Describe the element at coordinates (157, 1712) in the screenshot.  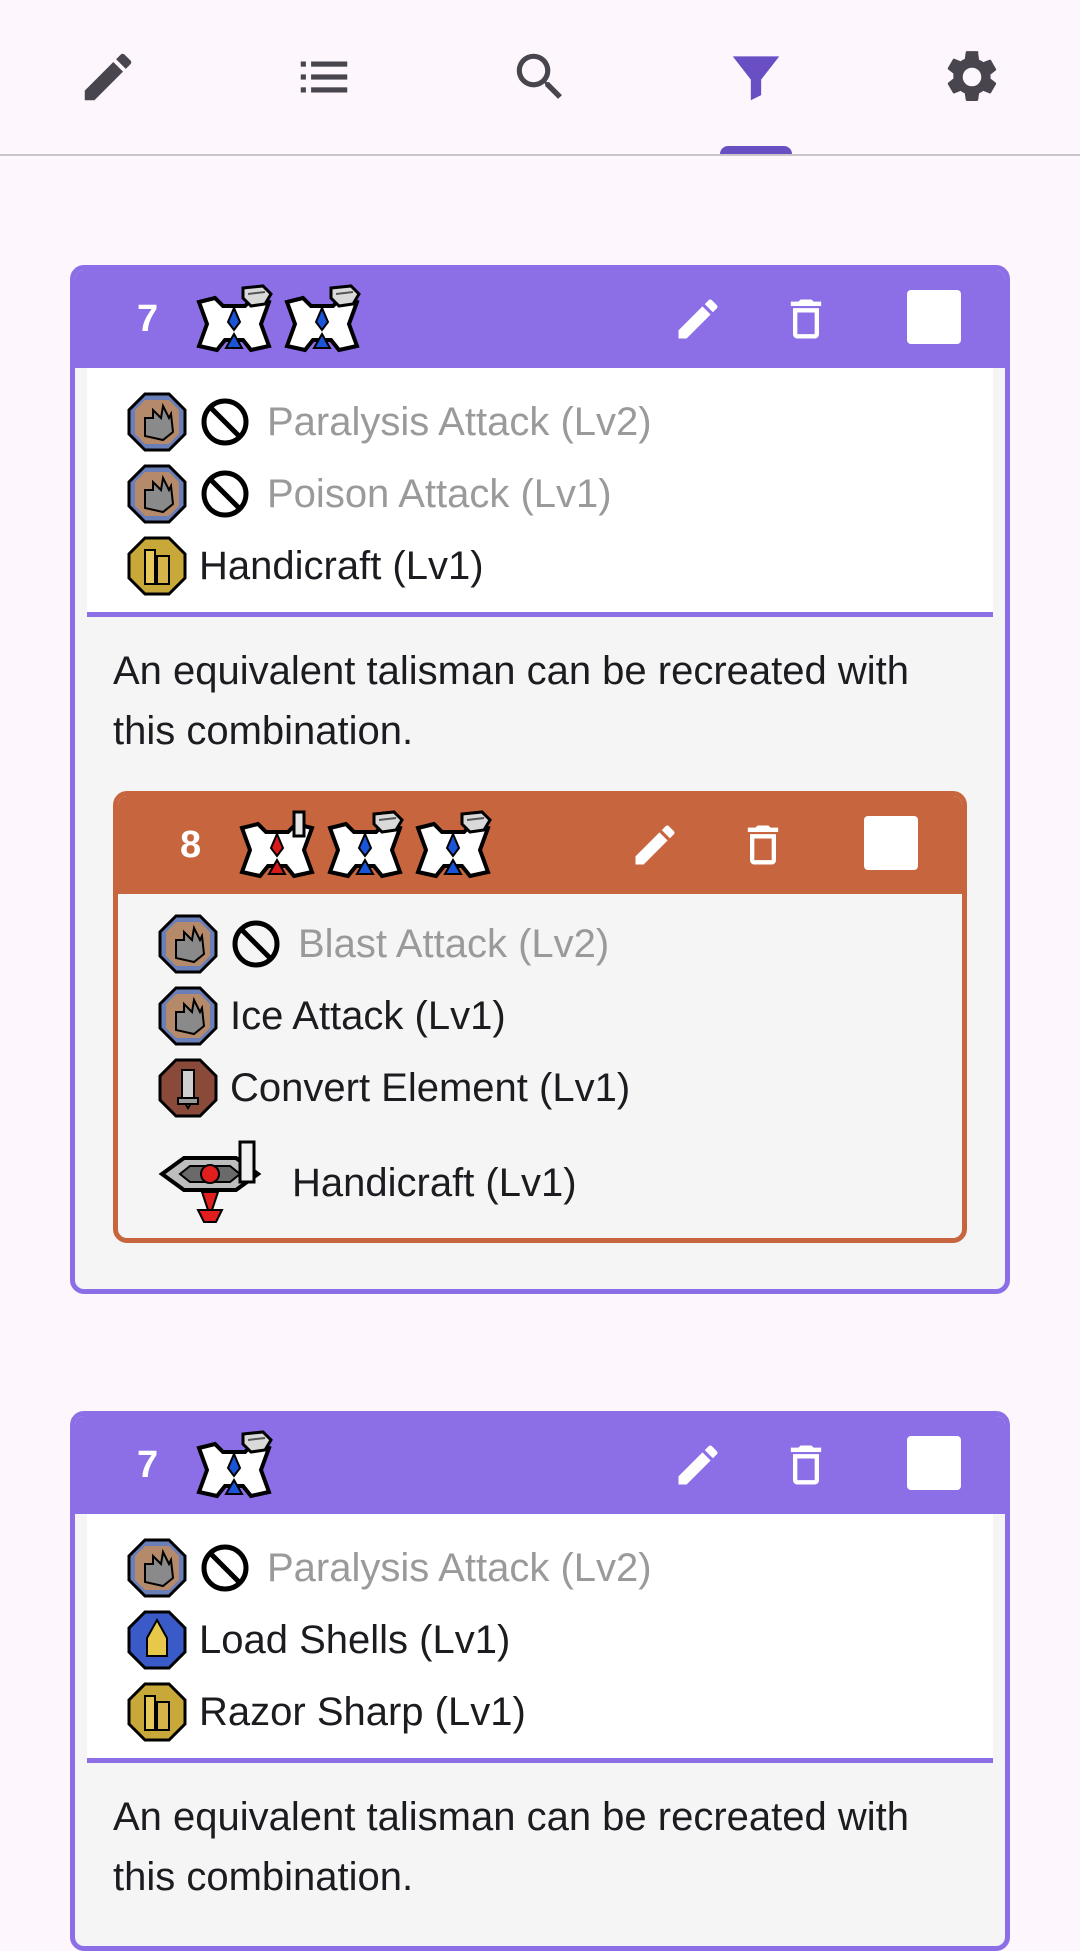
I see `razor-sharp-skill-icon` at that location.